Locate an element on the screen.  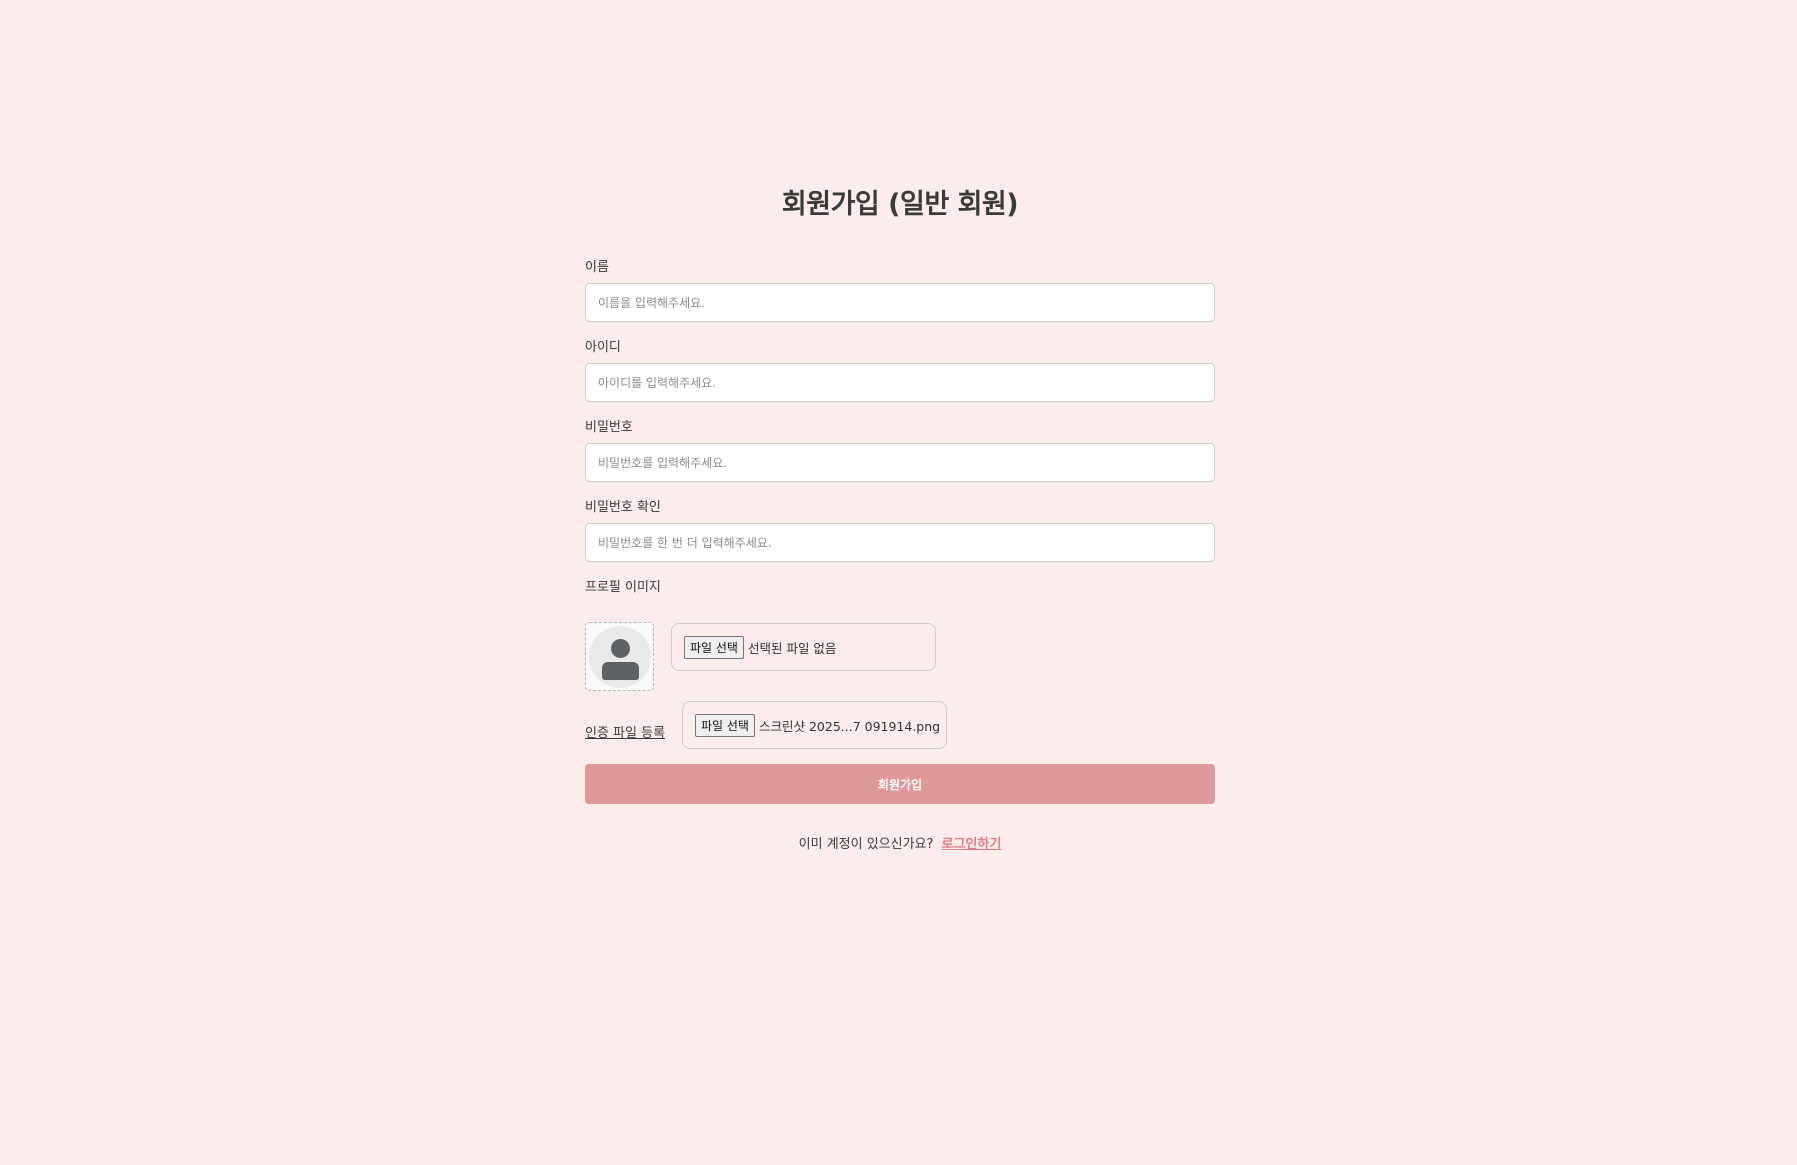
page-title: 회원가입 (일반 회원) is located at coordinates (900, 204).